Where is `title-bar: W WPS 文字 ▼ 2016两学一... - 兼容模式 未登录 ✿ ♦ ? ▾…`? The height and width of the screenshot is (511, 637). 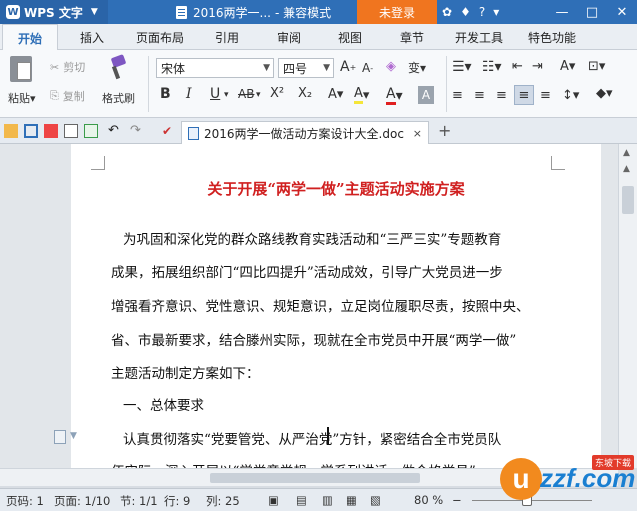
title-bar: W WPS 文字 ▼ 2016两学一... - 兼容模式 未登录 ✿ ♦ ? ▾… is located at coordinates (318, 12).